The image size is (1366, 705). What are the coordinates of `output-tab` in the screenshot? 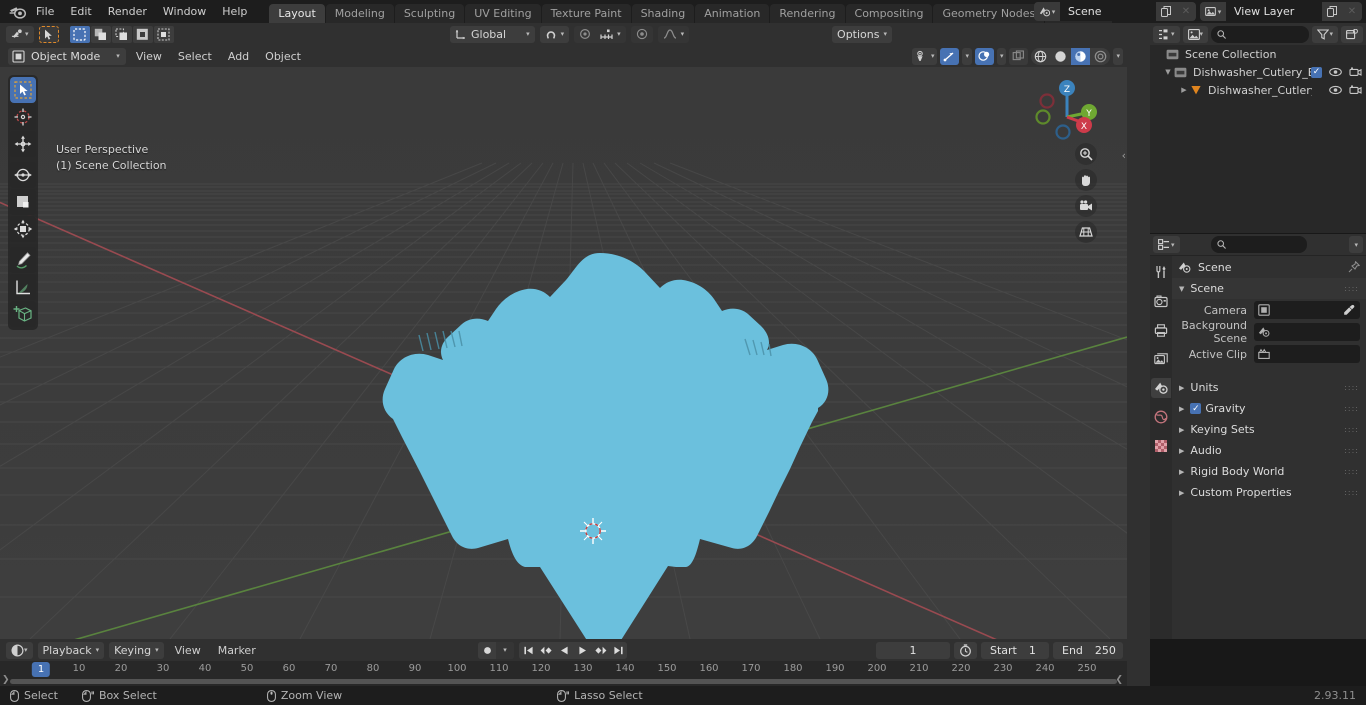 It's located at (1161, 330).